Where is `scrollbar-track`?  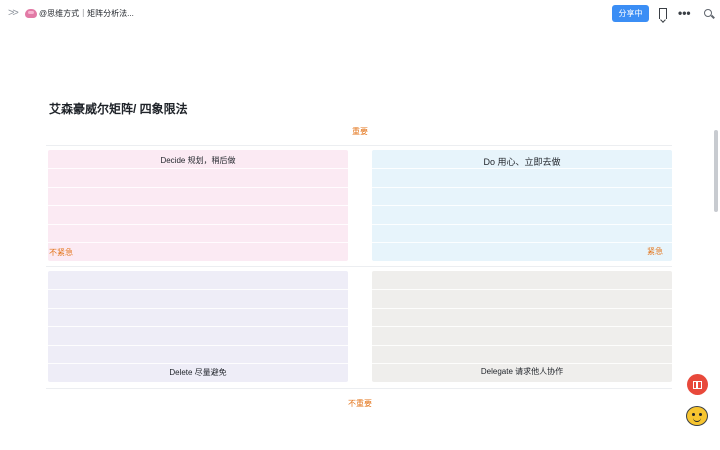 scrollbar-track is located at coordinates (715, 239).